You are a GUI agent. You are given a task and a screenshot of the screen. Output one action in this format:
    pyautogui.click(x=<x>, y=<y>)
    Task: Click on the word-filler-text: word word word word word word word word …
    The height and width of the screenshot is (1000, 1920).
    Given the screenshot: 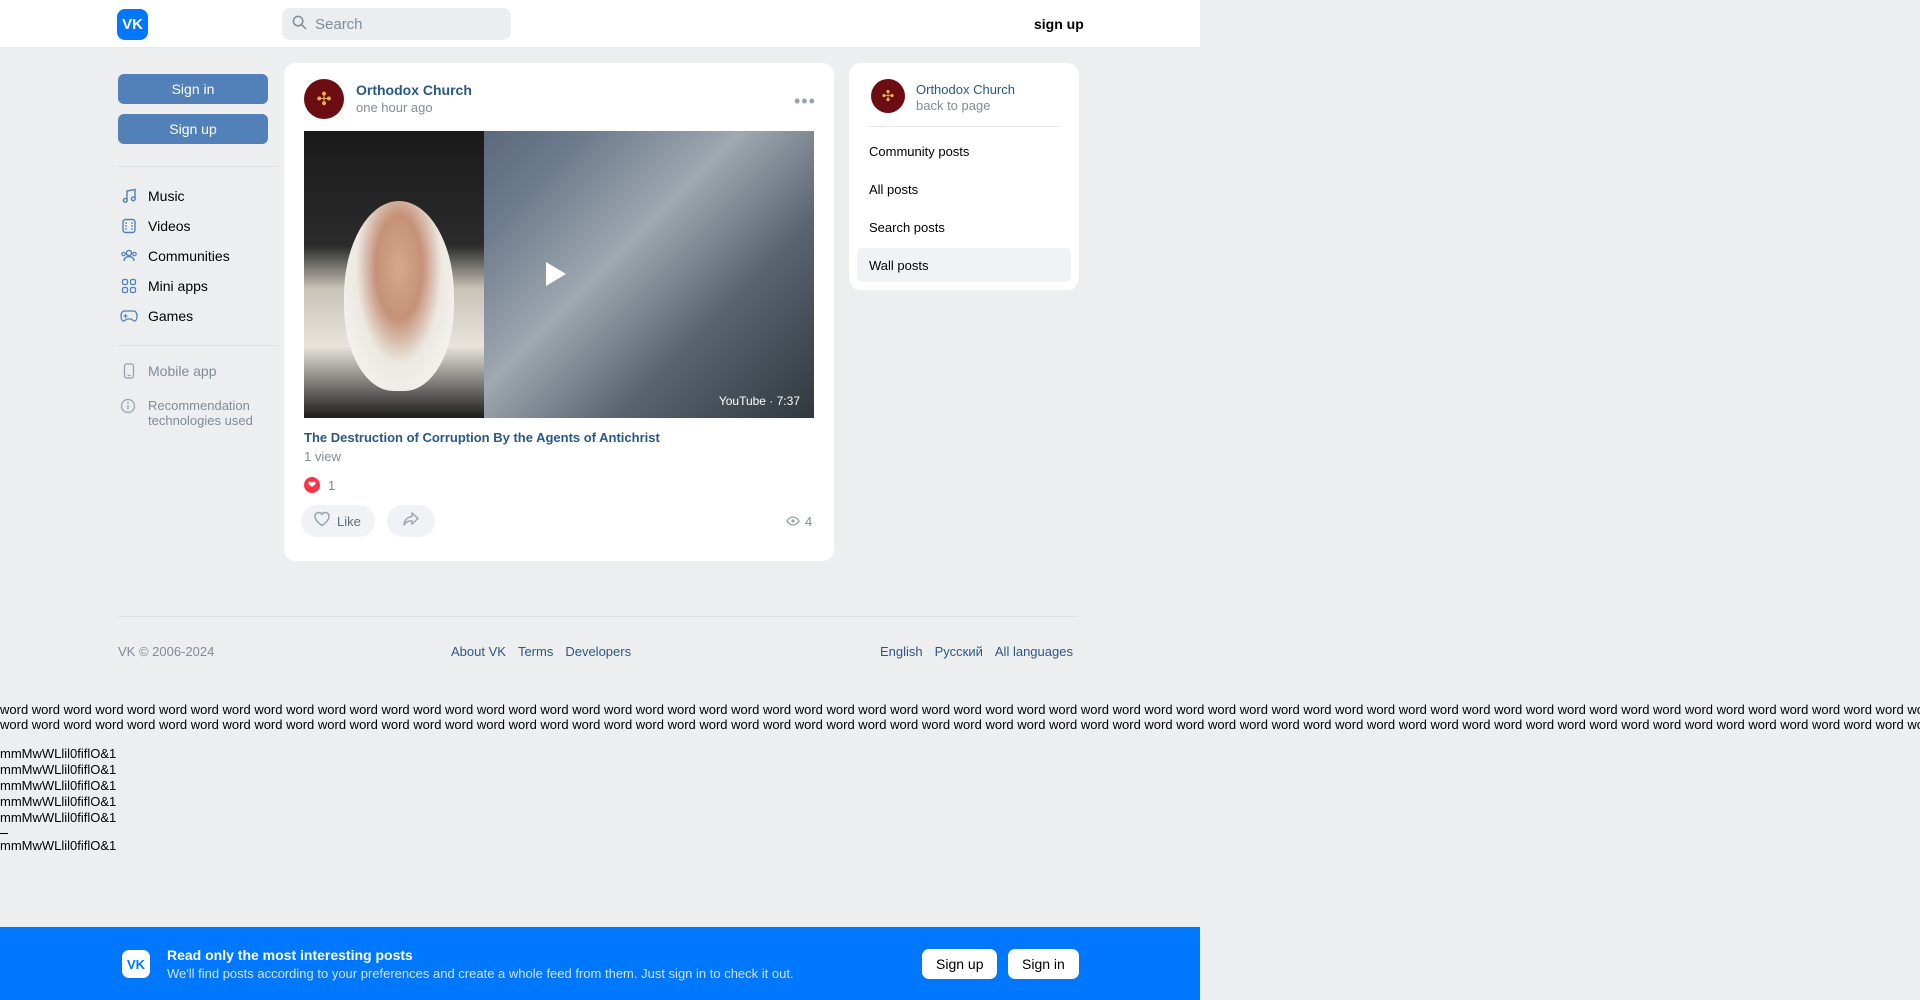 What is the action you would take?
    pyautogui.click(x=960, y=717)
    